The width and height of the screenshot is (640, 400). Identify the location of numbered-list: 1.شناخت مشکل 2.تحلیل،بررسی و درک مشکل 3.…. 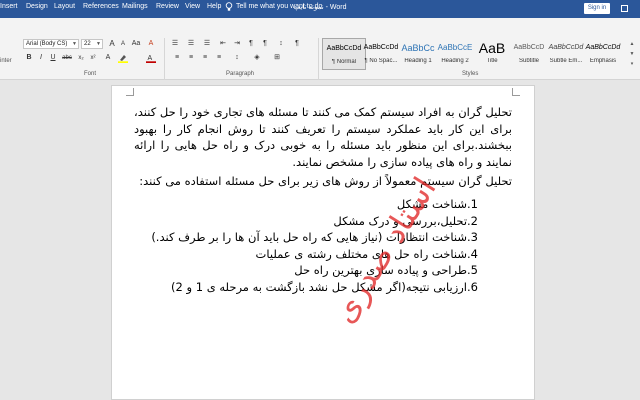
(306, 246).